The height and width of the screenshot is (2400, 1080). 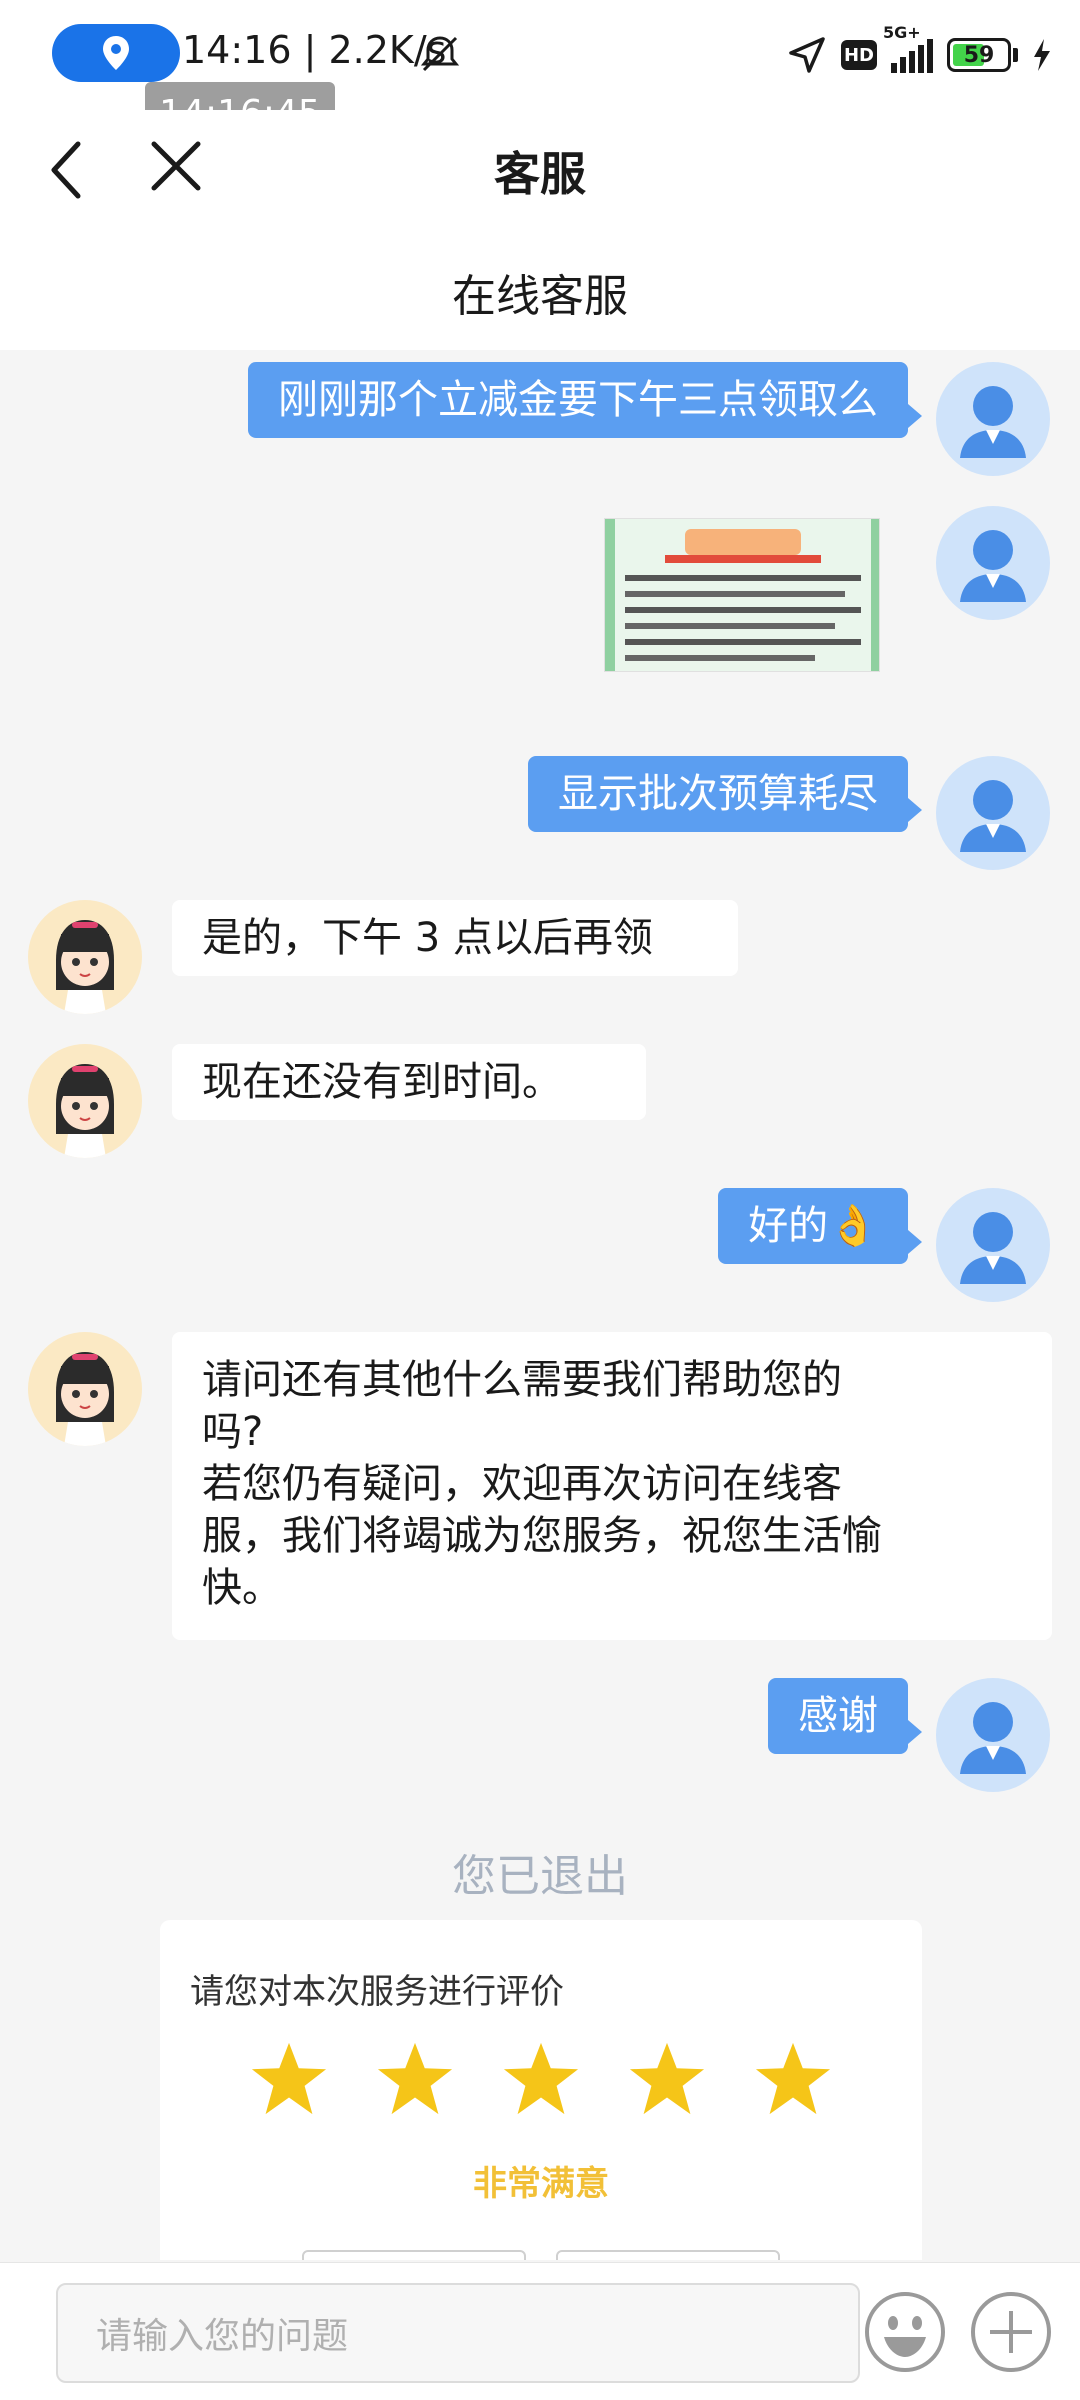 I want to click on charging-icon, so click(x=1042, y=55).